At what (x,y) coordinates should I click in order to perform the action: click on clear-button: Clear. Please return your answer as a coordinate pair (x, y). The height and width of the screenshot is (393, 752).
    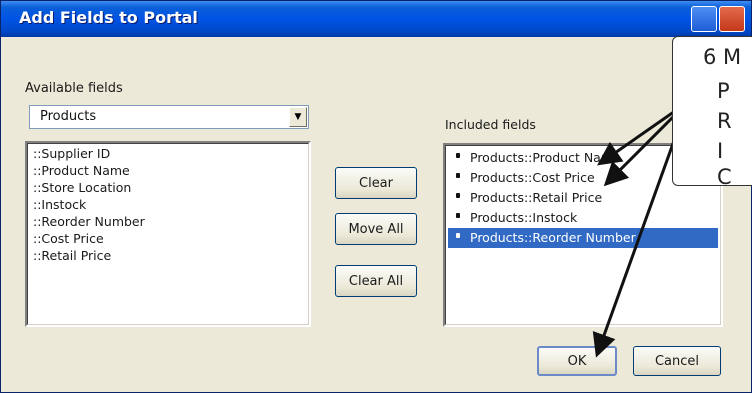
    Looking at the image, I should click on (376, 183).